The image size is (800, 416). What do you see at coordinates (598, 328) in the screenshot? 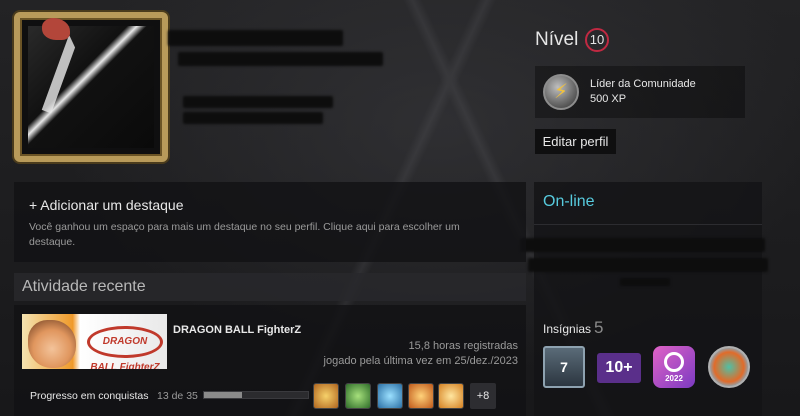
I see `badges-count: 5` at bounding box center [598, 328].